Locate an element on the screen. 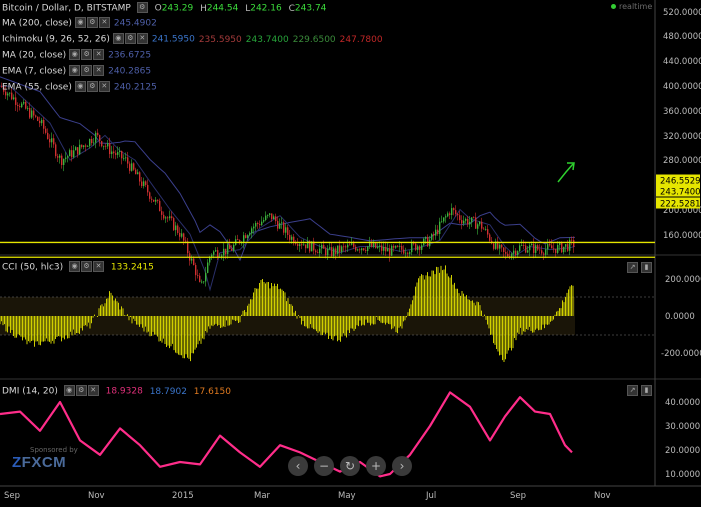 The image size is (701, 507). reset-chart-button: ↻ is located at coordinates (350, 466).